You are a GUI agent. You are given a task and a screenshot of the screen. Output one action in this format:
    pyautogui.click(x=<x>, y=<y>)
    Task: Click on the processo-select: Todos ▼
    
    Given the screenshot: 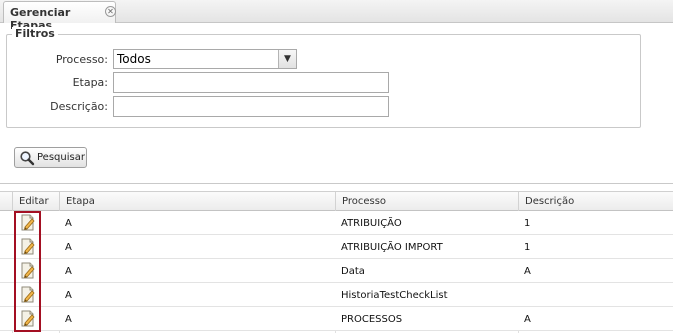 What is the action you would take?
    pyautogui.click(x=205, y=59)
    